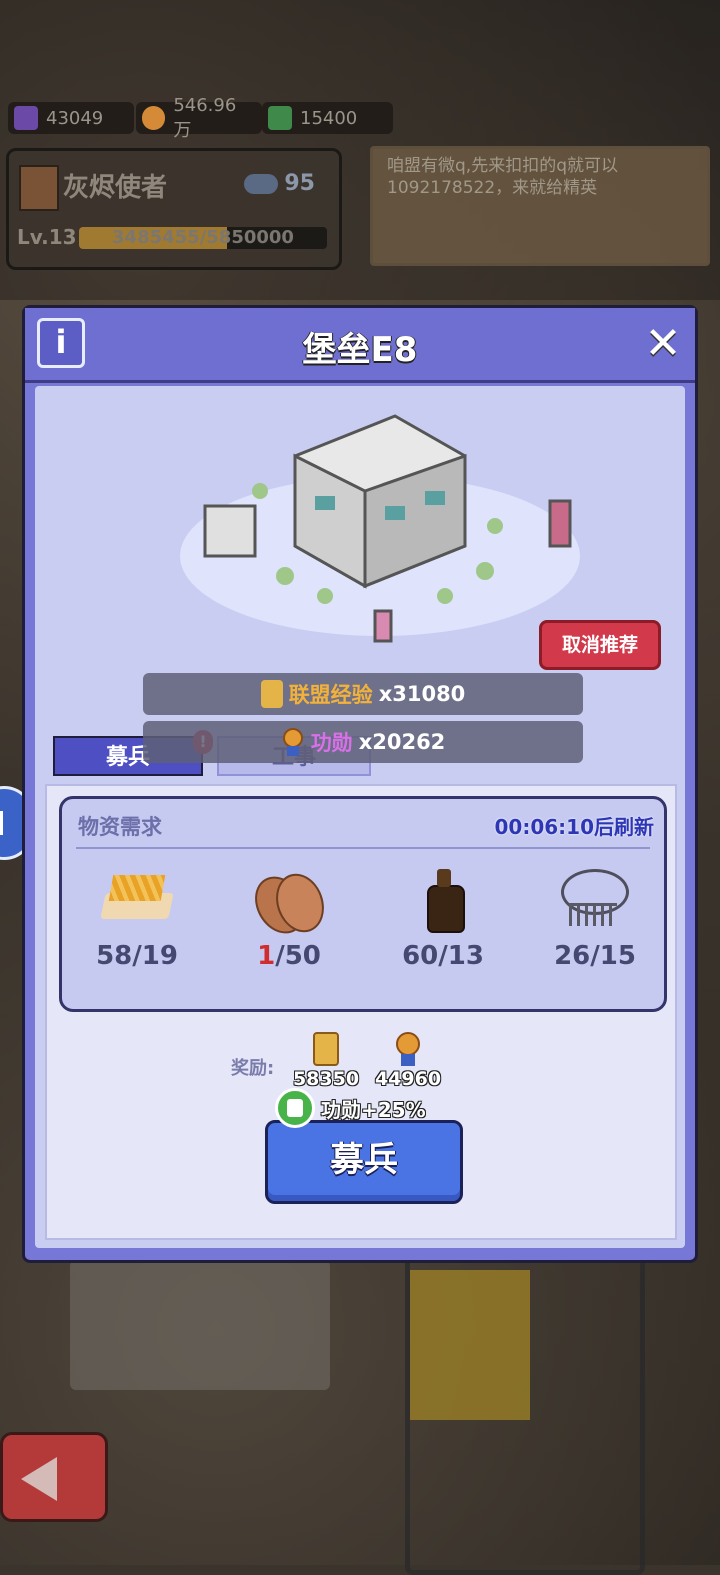 The height and width of the screenshot is (1575, 720). What do you see at coordinates (402, 742) in the screenshot?
I see `merit-amount: x20262` at bounding box center [402, 742].